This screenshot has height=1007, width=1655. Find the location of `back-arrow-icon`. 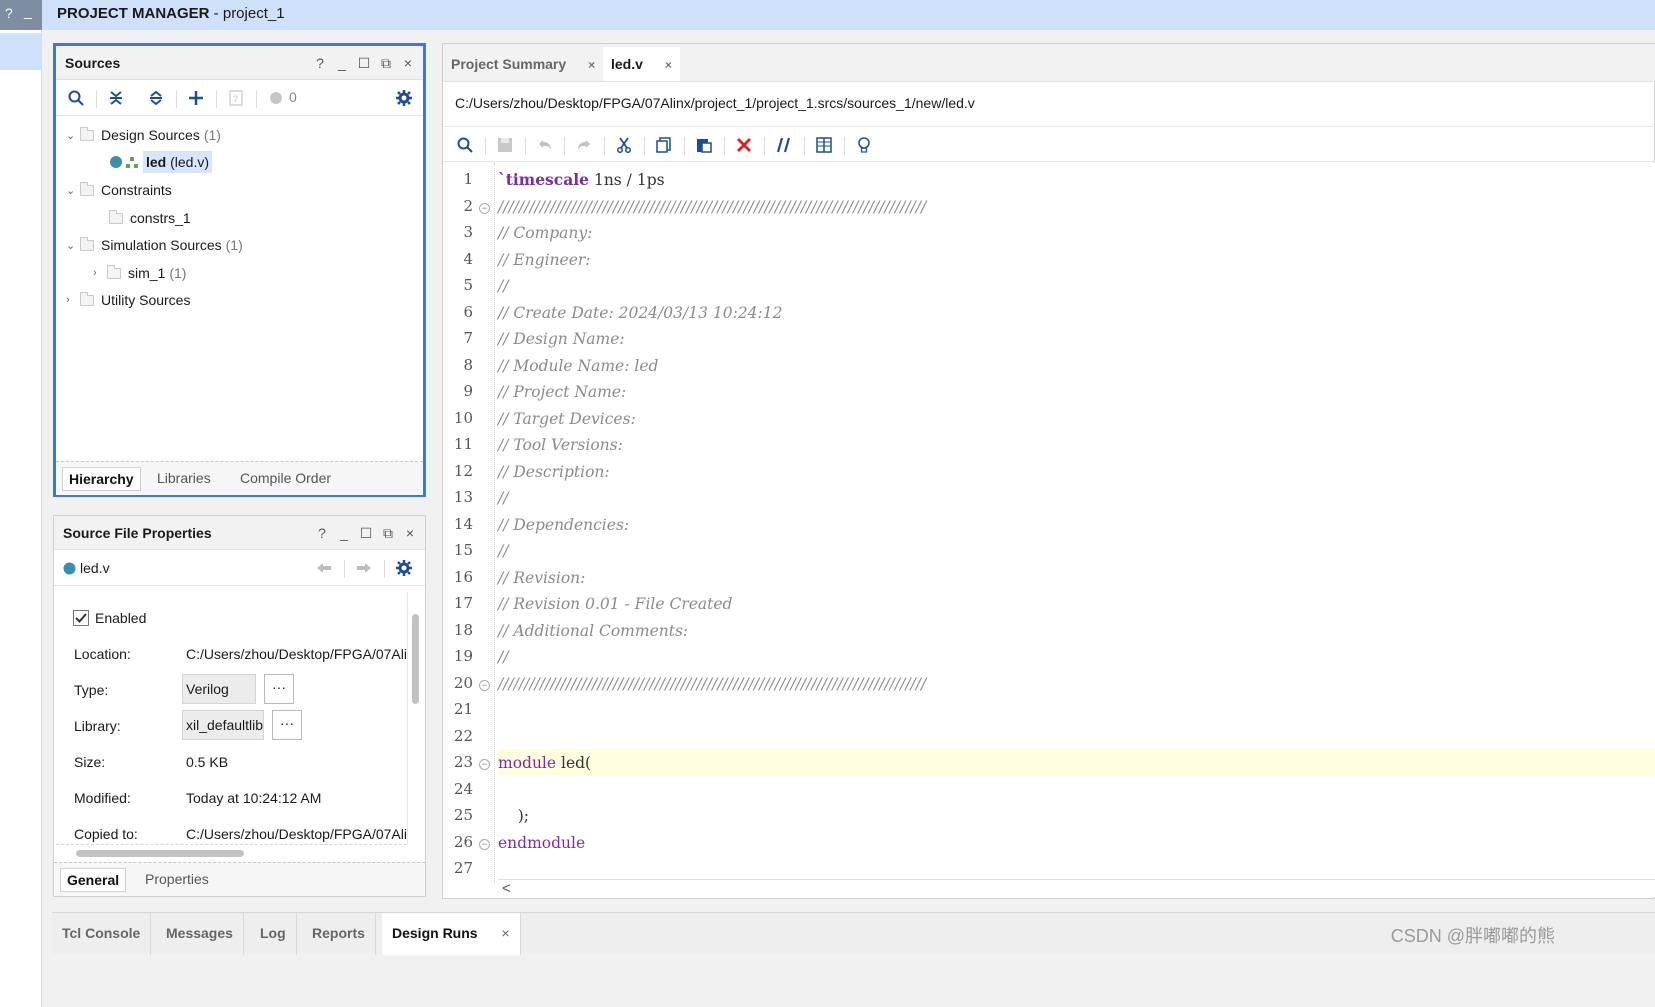

back-arrow-icon is located at coordinates (324, 568).